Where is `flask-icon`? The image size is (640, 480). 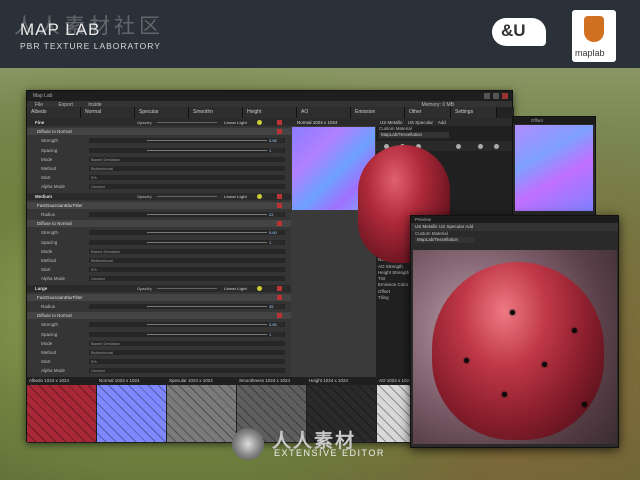
flask-icon is located at coordinates (594, 29).